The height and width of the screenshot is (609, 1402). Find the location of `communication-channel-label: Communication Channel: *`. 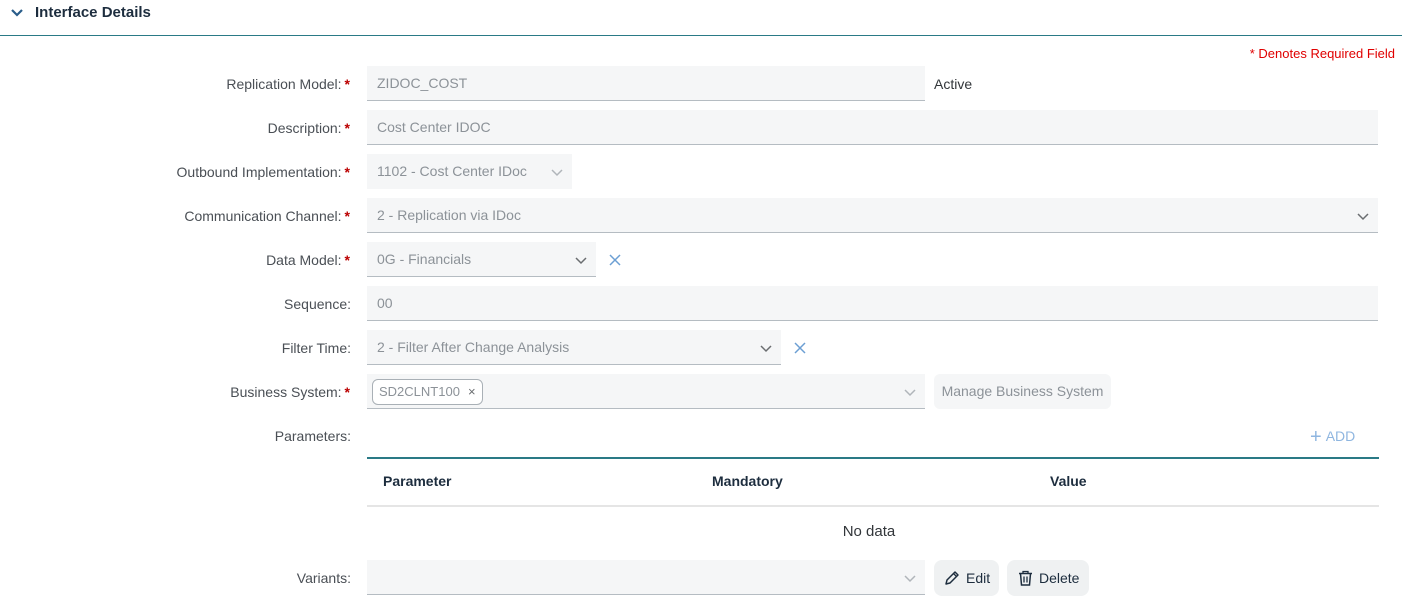

communication-channel-label: Communication Channel: * is located at coordinates (267, 216).